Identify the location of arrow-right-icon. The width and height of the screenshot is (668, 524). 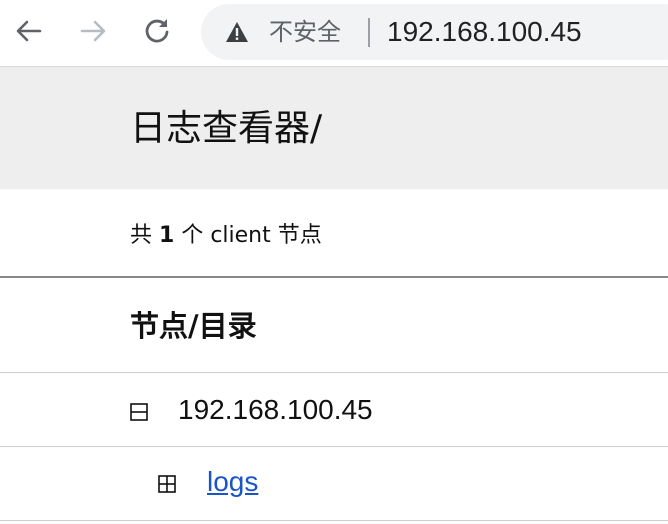
(93, 31).